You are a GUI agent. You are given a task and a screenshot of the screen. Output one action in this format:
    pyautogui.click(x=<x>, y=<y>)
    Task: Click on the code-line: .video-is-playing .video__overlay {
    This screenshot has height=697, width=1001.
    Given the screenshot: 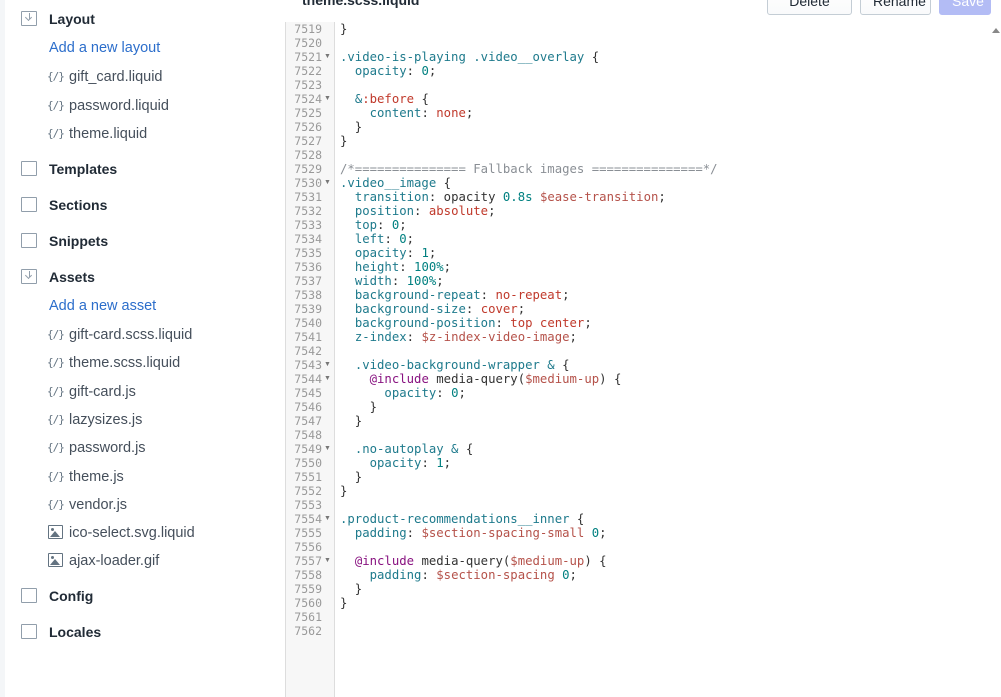 What is the action you would take?
    pyautogui.click(x=470, y=57)
    